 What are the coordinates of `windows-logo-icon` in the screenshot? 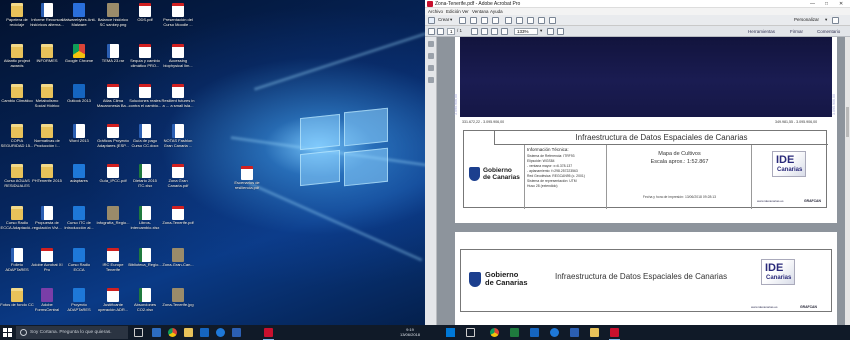 It's located at (450, 332).